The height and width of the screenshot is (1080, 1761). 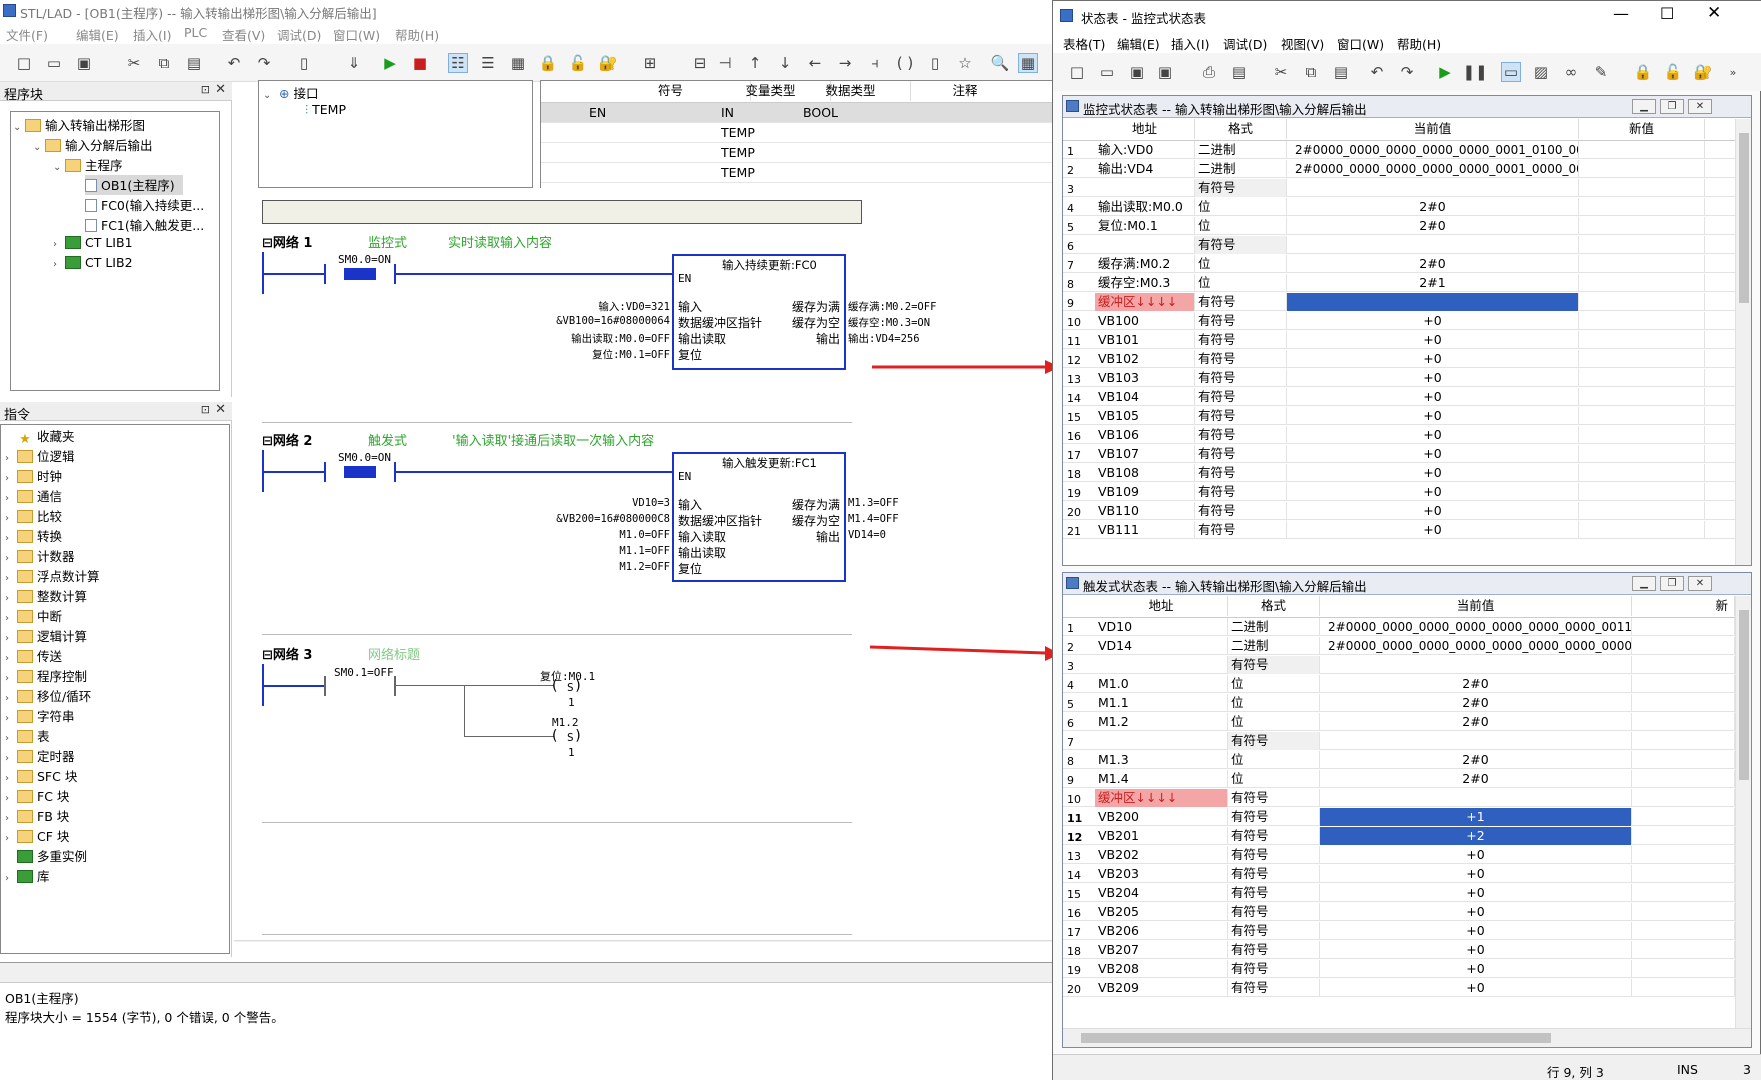 What do you see at coordinates (287, 439) in the screenshot?
I see `network-2-label: ⊟网络 2` at bounding box center [287, 439].